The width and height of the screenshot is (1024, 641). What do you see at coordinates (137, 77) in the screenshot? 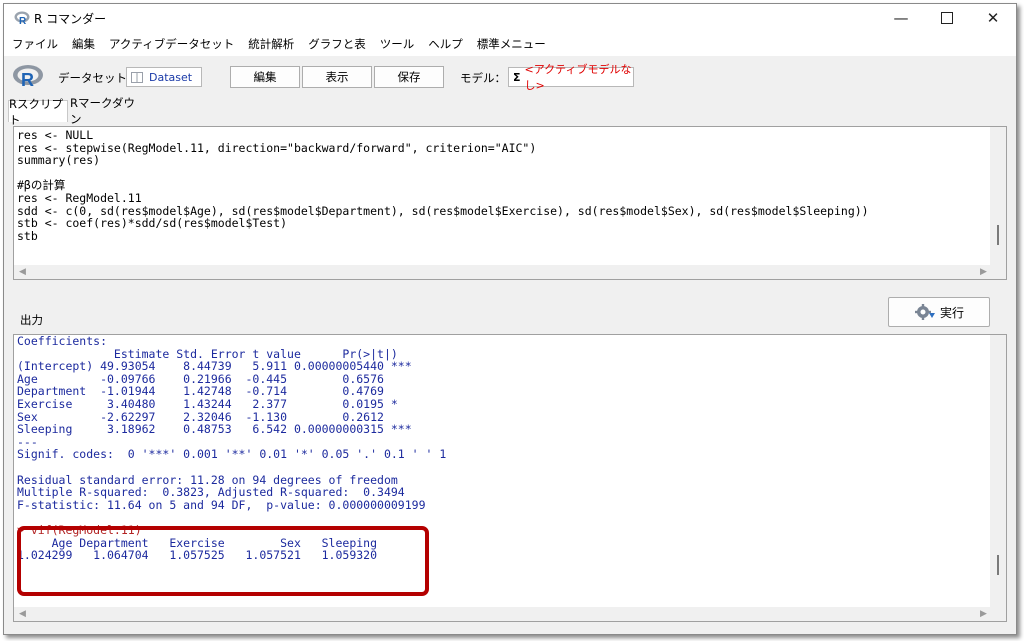
I see `table-icon` at bounding box center [137, 77].